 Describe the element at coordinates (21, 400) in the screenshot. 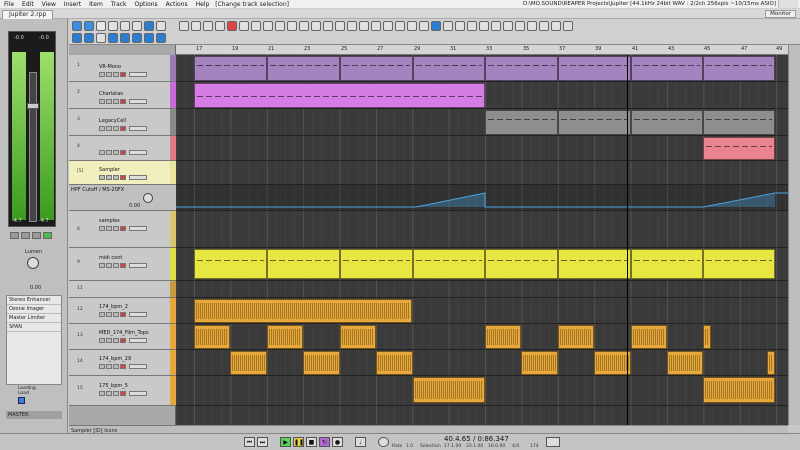

I see `master-checkbox` at that location.